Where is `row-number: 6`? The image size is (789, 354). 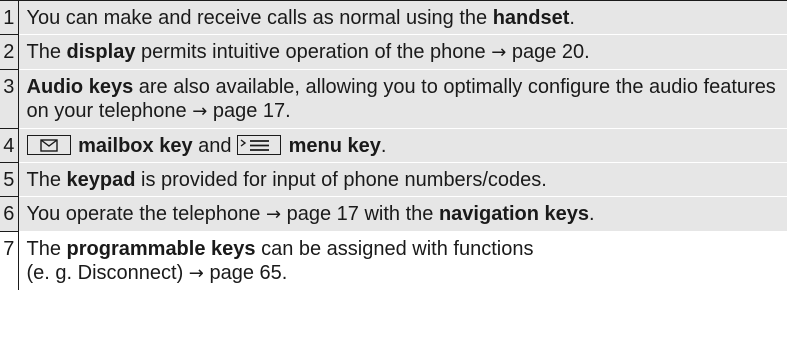 row-number: 6 is located at coordinates (9, 214).